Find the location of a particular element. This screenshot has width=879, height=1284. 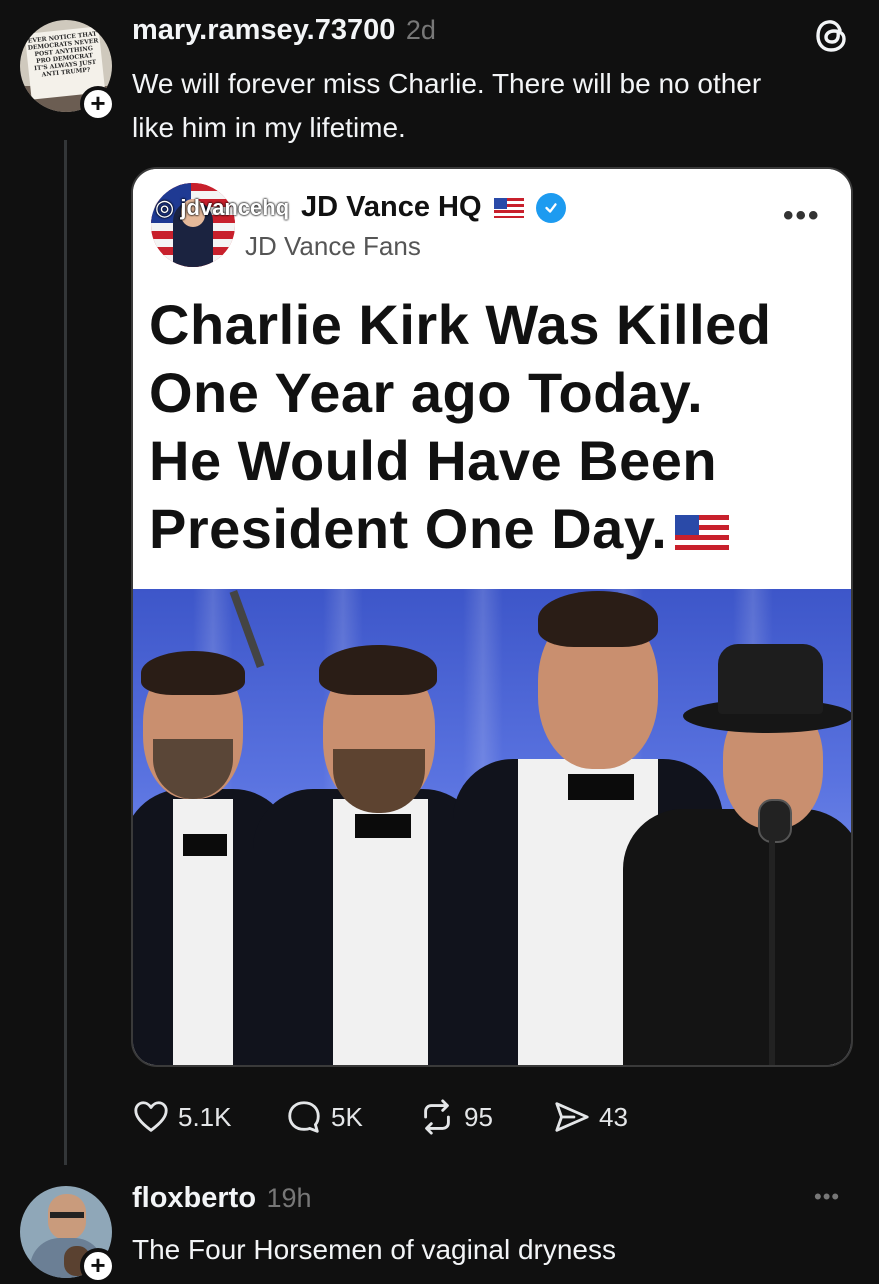

like-button: 5.1K is located at coordinates (182, 1117).